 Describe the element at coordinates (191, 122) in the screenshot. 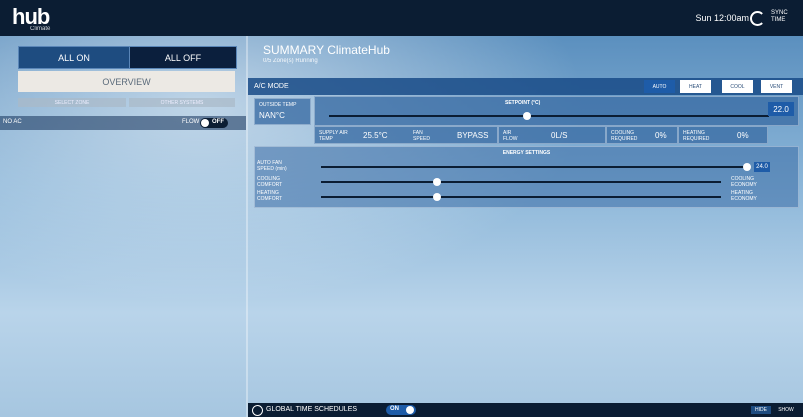

I see `flow-label: FLOW` at that location.